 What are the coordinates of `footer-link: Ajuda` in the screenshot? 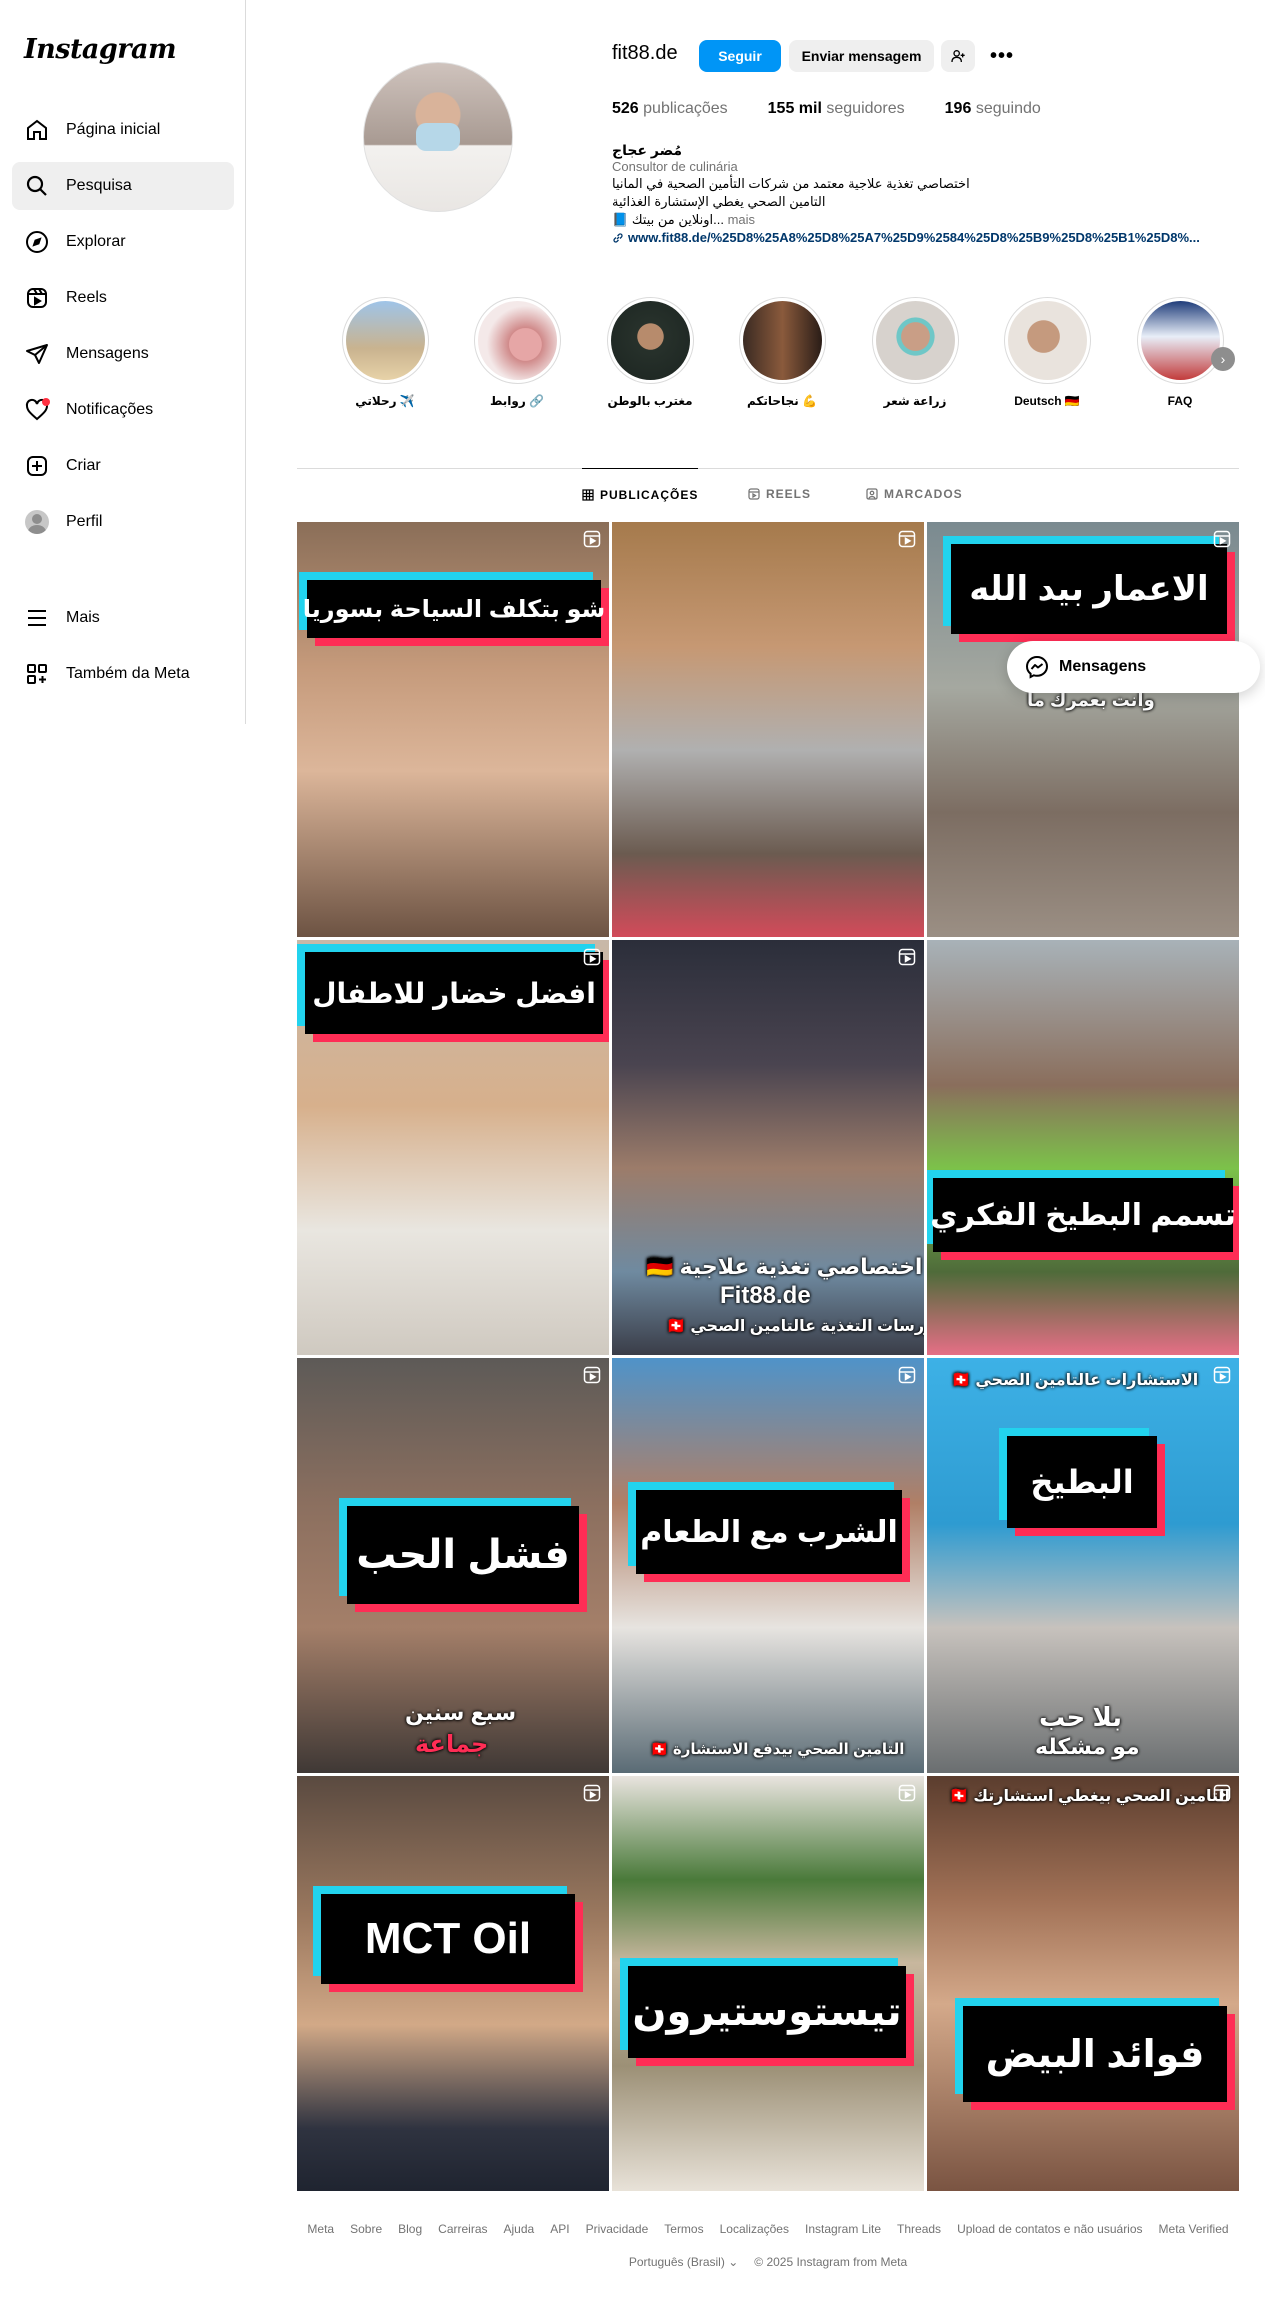 It's located at (519, 2229).